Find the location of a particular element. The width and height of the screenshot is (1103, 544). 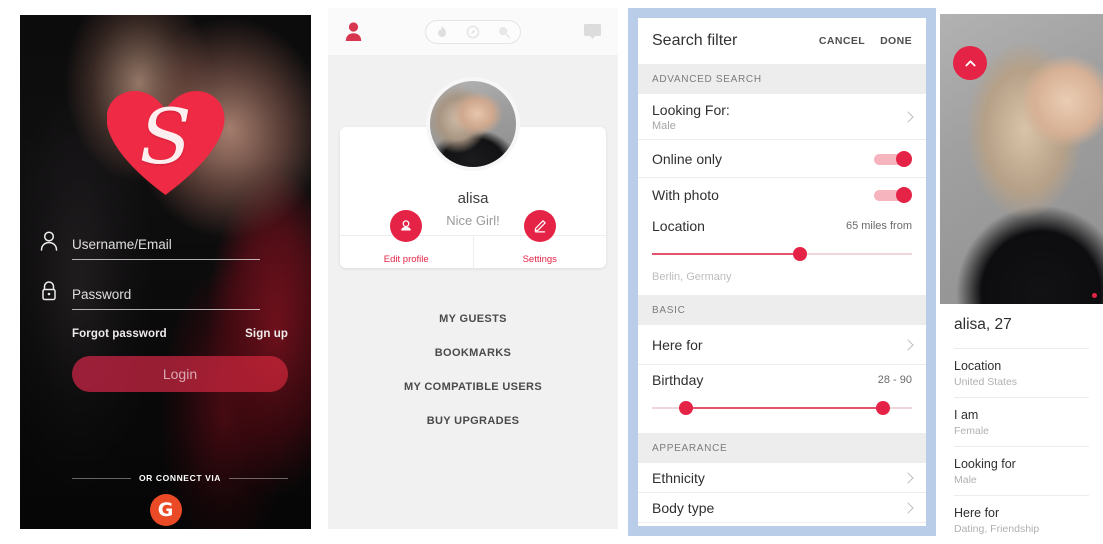

location-slider is located at coordinates (782, 254).